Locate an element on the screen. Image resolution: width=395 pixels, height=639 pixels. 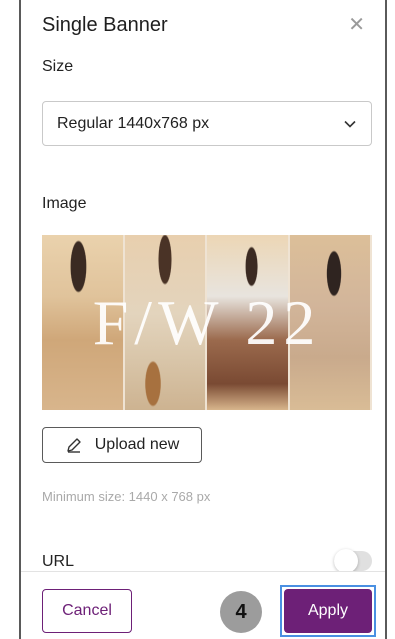
minimum-size-hint: Minimum size: 1440 x 768 px is located at coordinates (126, 496).